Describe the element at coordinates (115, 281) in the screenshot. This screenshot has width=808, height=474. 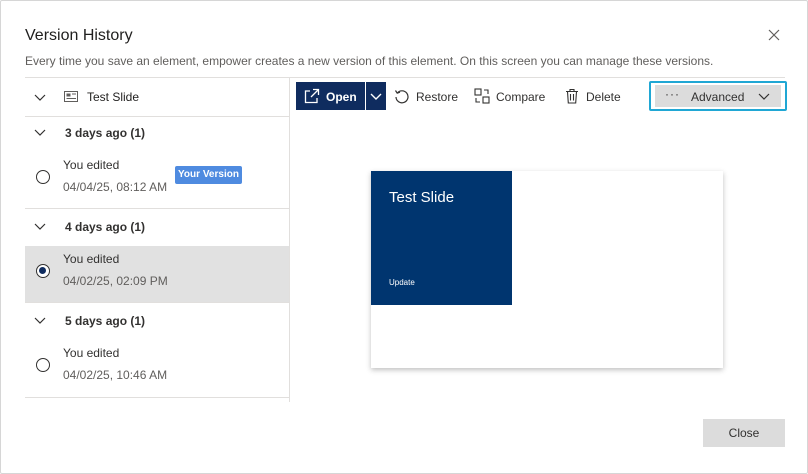
I see `version-timestamp: 04/02/25, 02:09 PM` at that location.